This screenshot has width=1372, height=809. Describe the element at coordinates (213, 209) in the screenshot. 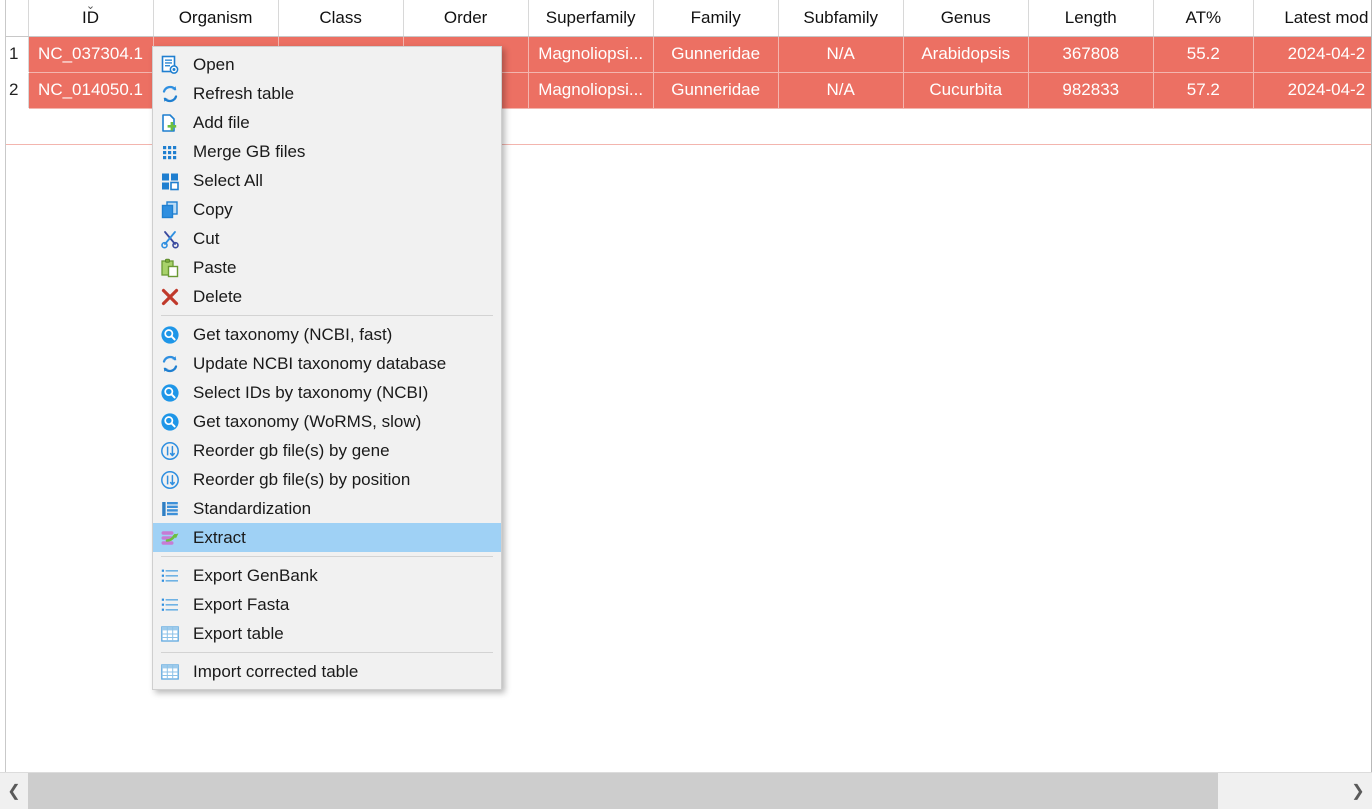

I see `menu-item-label: Copy` at that location.